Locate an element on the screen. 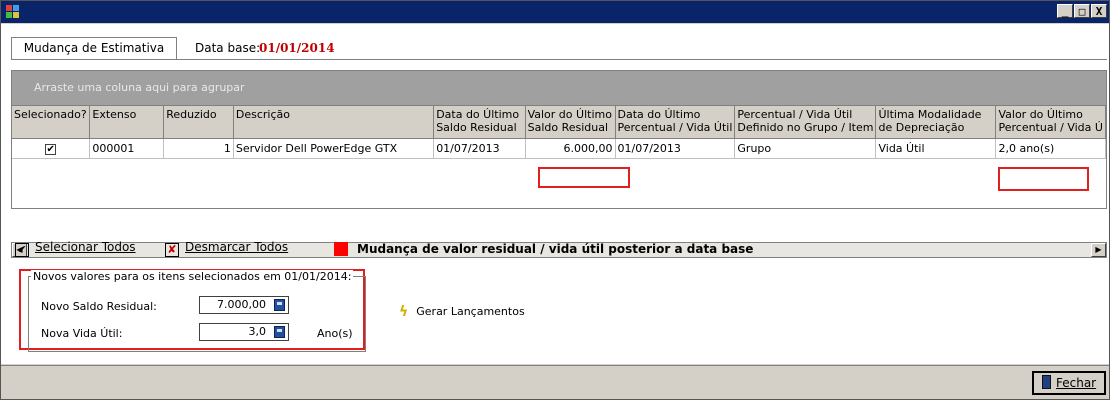  novo-saldo-input: 7.000,00 is located at coordinates (244, 305).